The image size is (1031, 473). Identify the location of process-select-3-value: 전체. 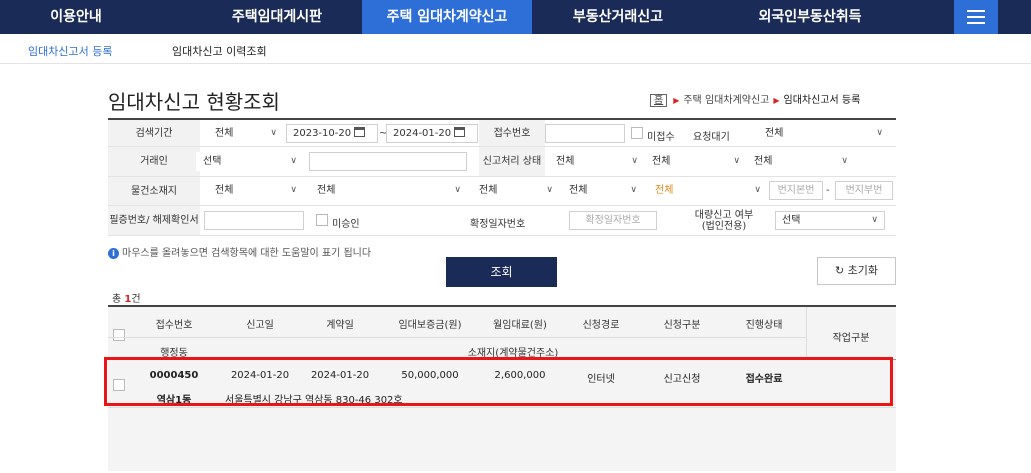
(763, 161).